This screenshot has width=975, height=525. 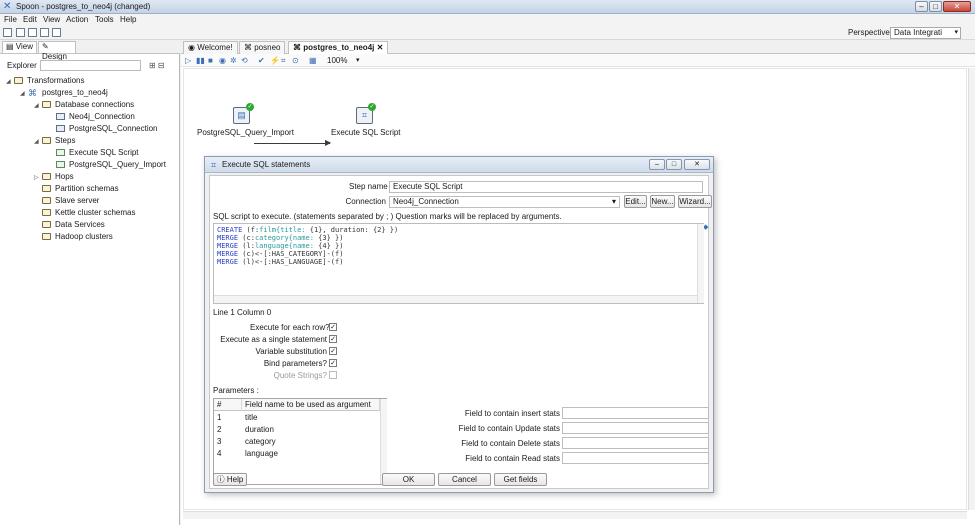 I want to click on menu-view: View, so click(x=51, y=20).